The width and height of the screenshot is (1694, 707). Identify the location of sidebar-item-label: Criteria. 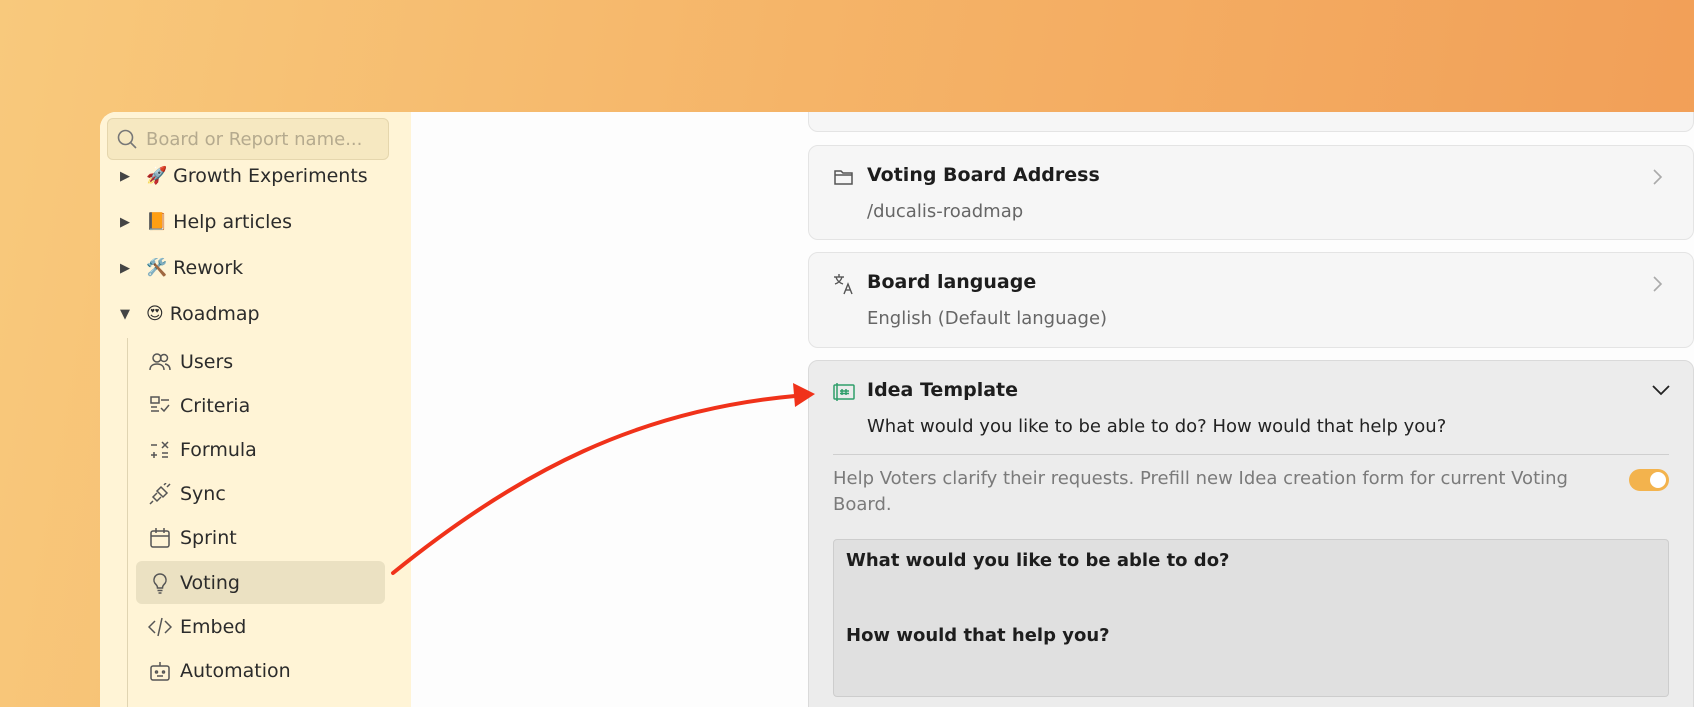
(215, 405).